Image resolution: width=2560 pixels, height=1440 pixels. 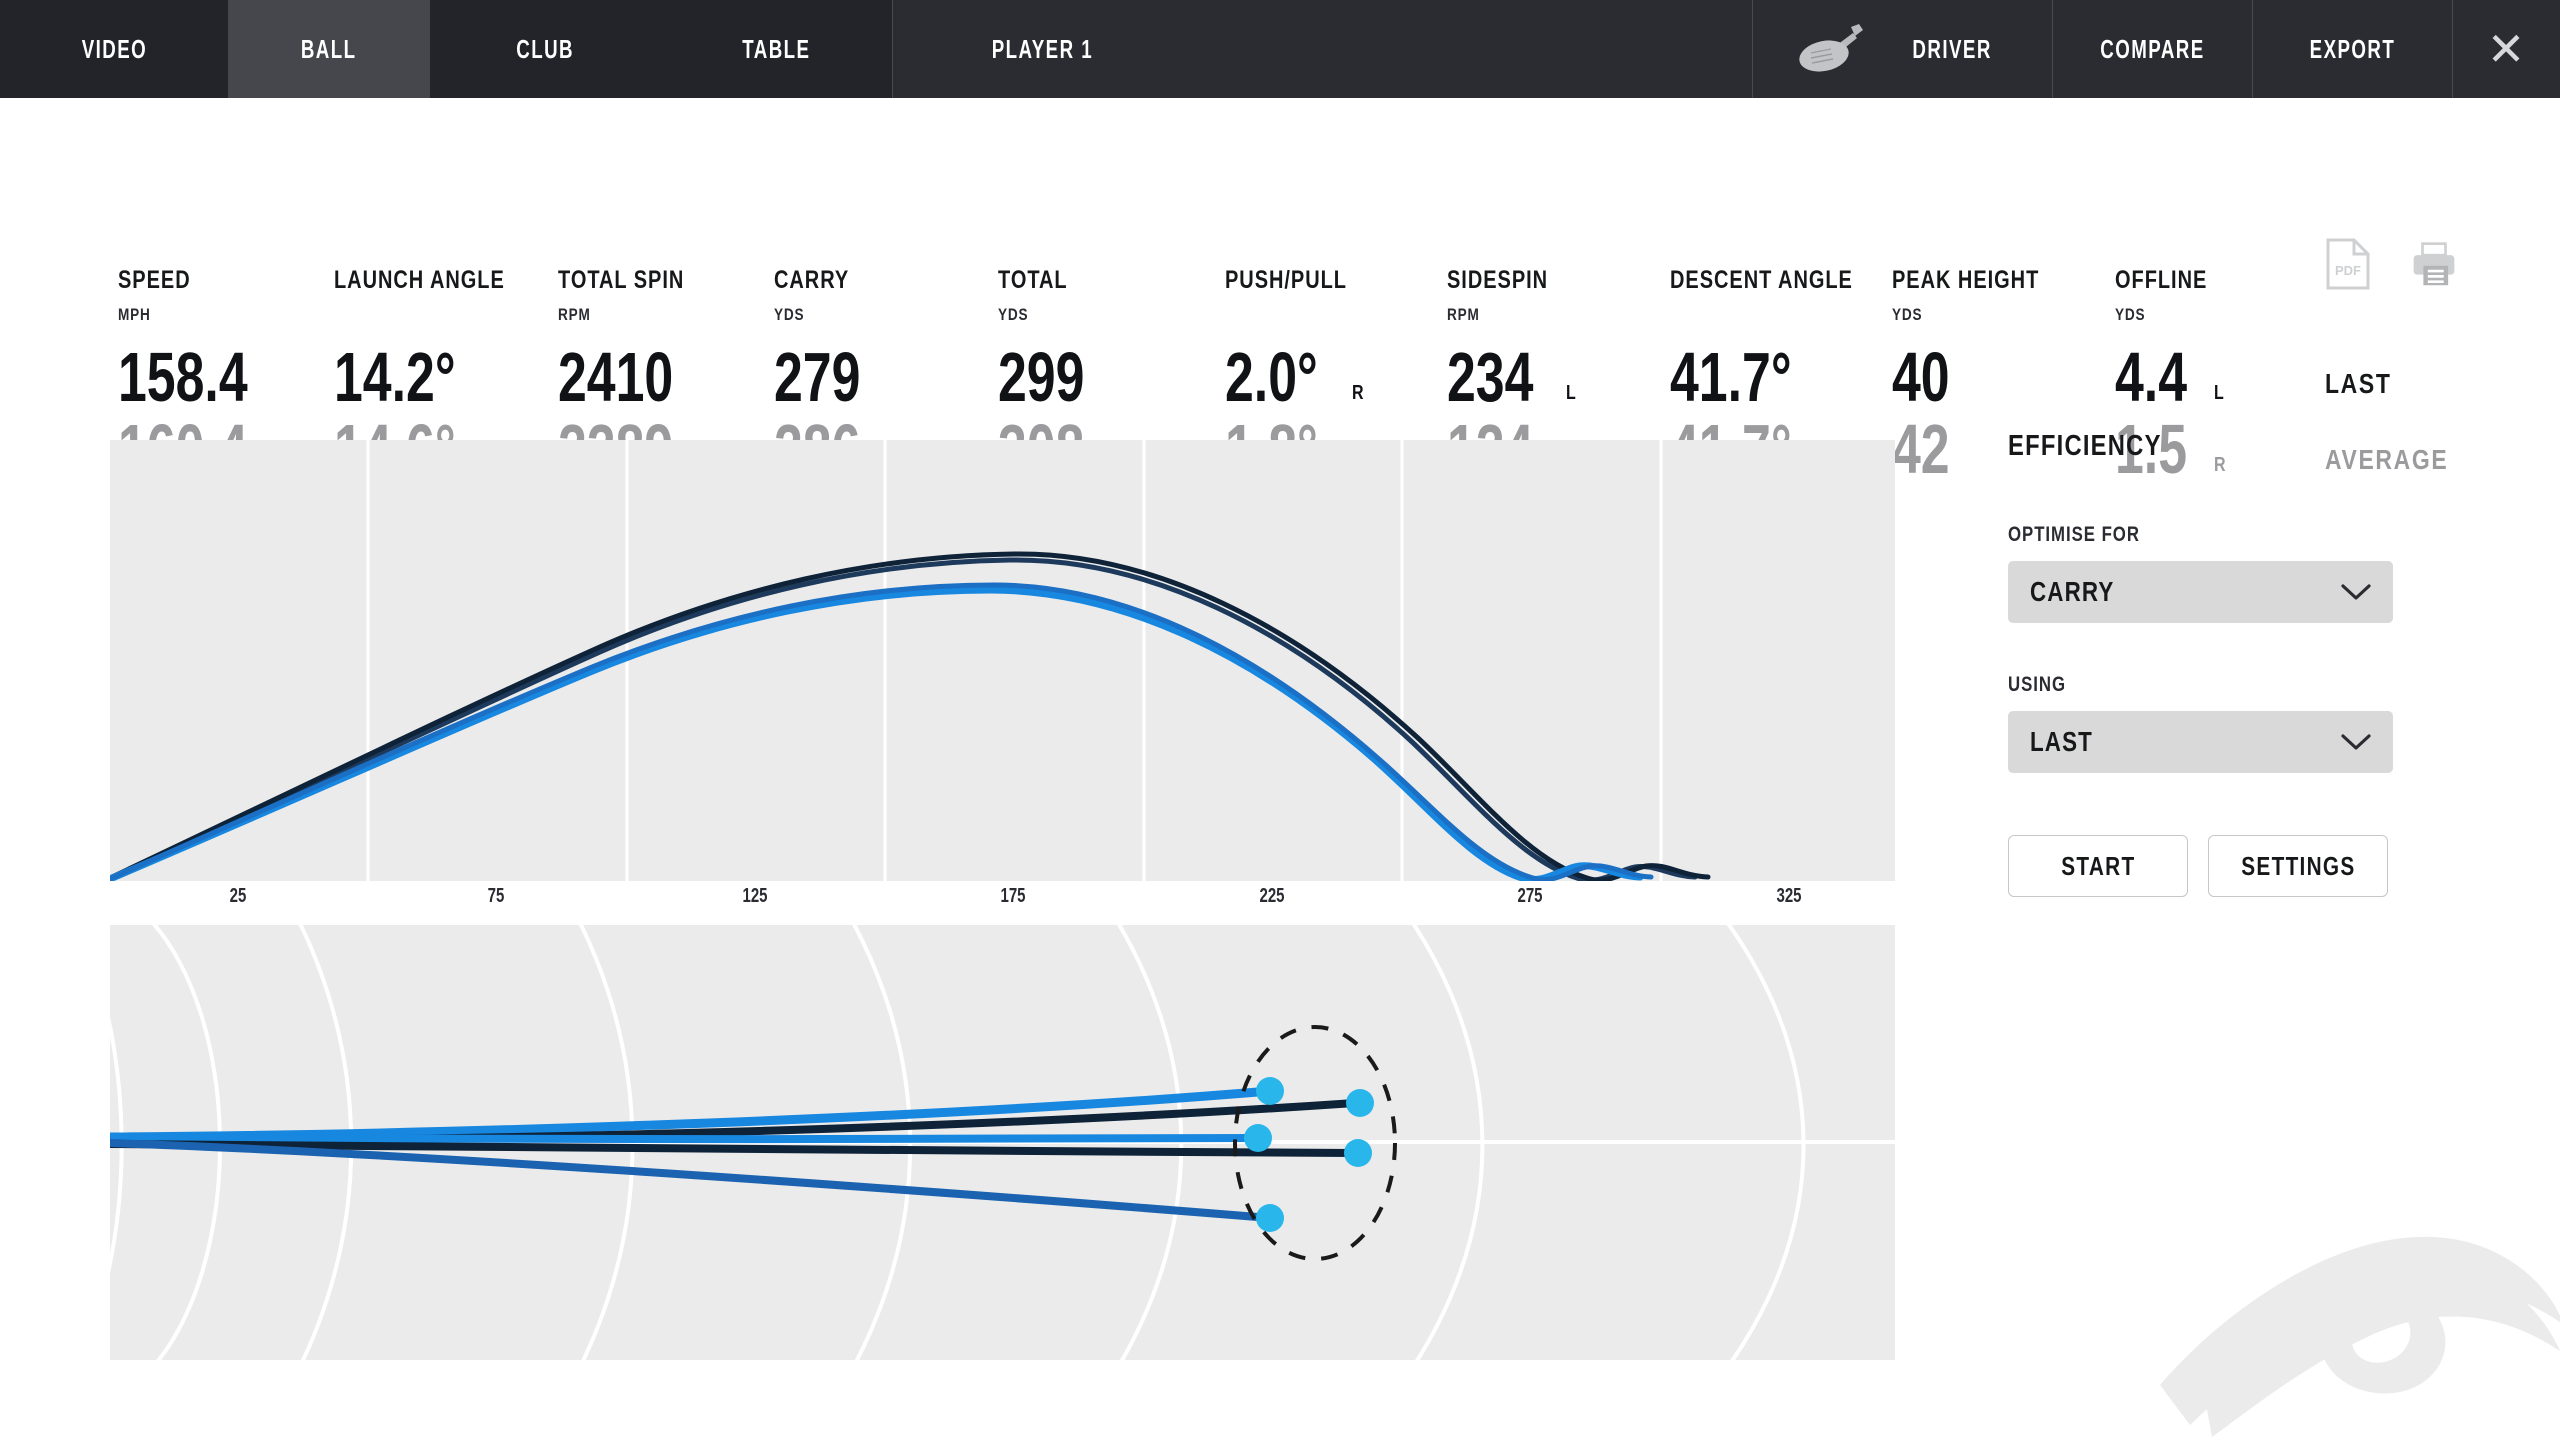 What do you see at coordinates (1033, 280) in the screenshot?
I see `metric-total-title: TOTAL` at bounding box center [1033, 280].